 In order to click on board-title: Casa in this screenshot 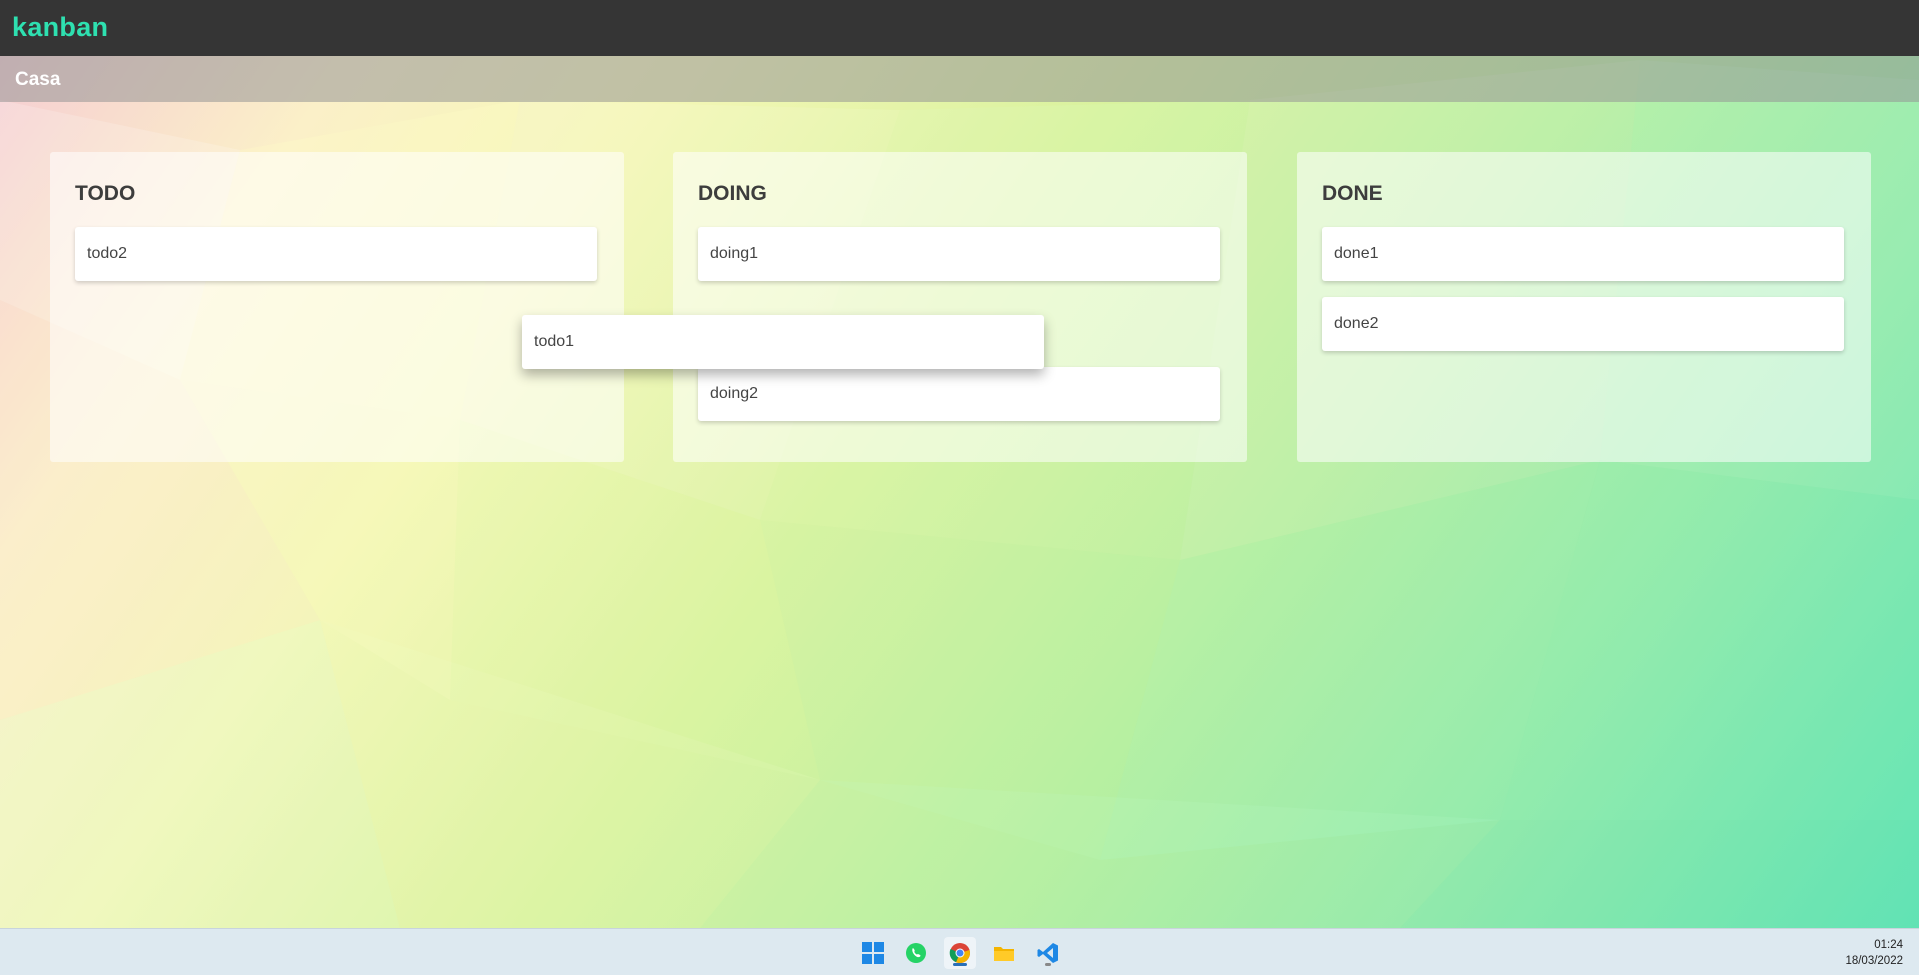, I will do `click(38, 79)`.